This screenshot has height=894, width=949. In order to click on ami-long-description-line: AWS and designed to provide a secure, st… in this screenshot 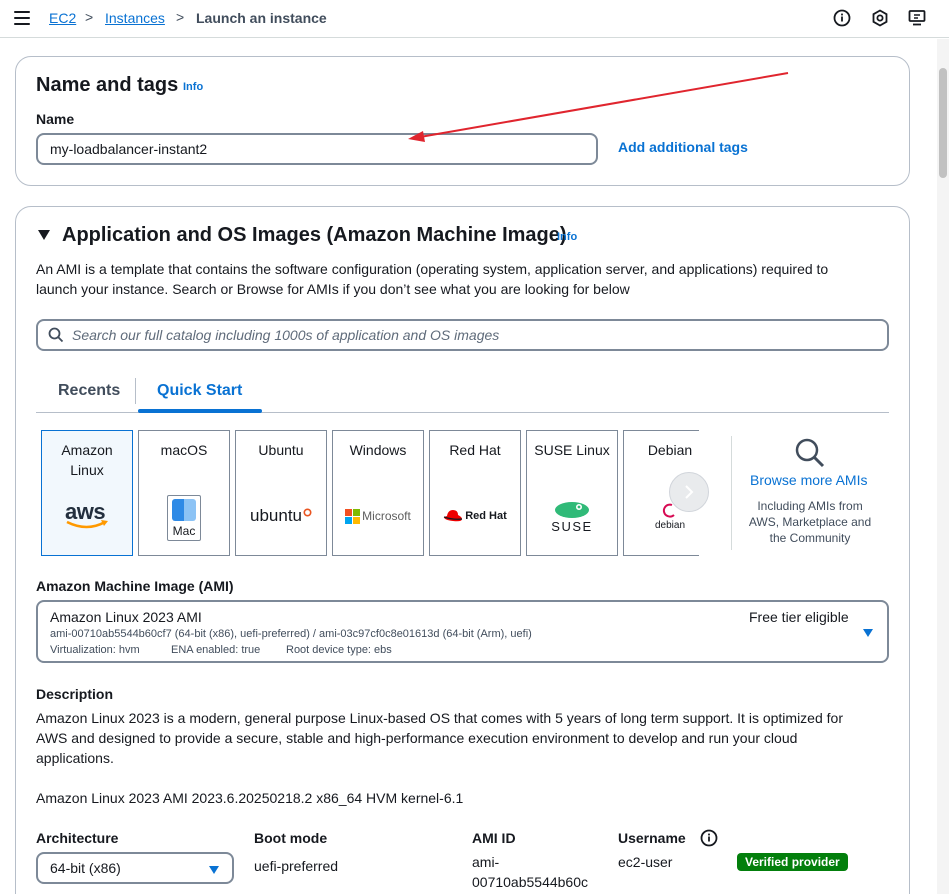, I will do `click(417, 738)`.